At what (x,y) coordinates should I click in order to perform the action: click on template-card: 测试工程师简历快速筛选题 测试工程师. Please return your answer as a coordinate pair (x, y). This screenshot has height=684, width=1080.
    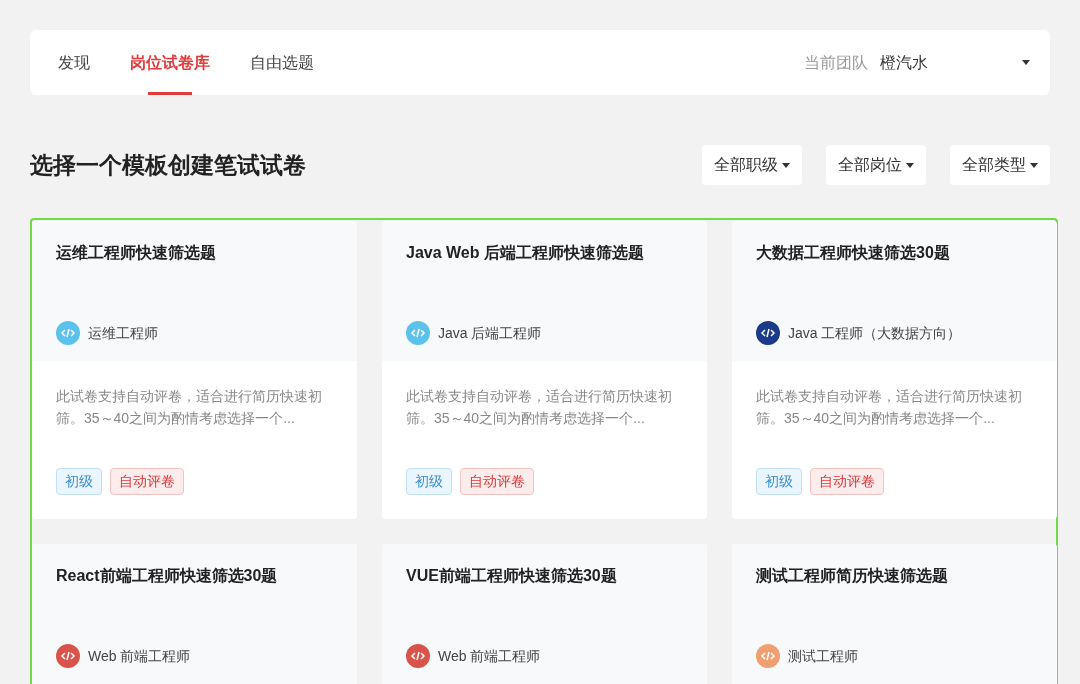
    Looking at the image, I should click on (894, 614).